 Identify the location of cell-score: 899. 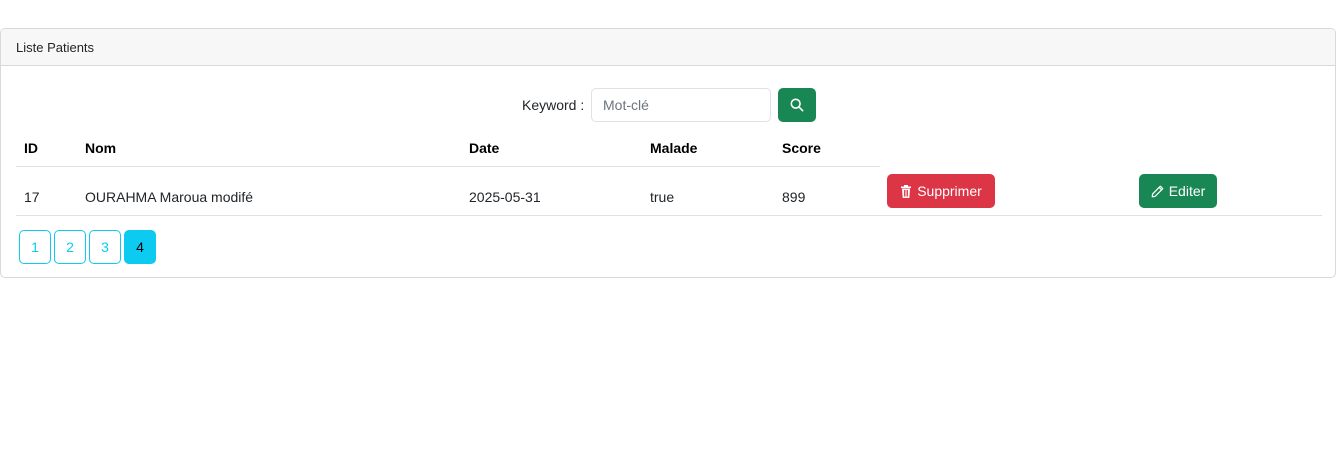
(794, 197).